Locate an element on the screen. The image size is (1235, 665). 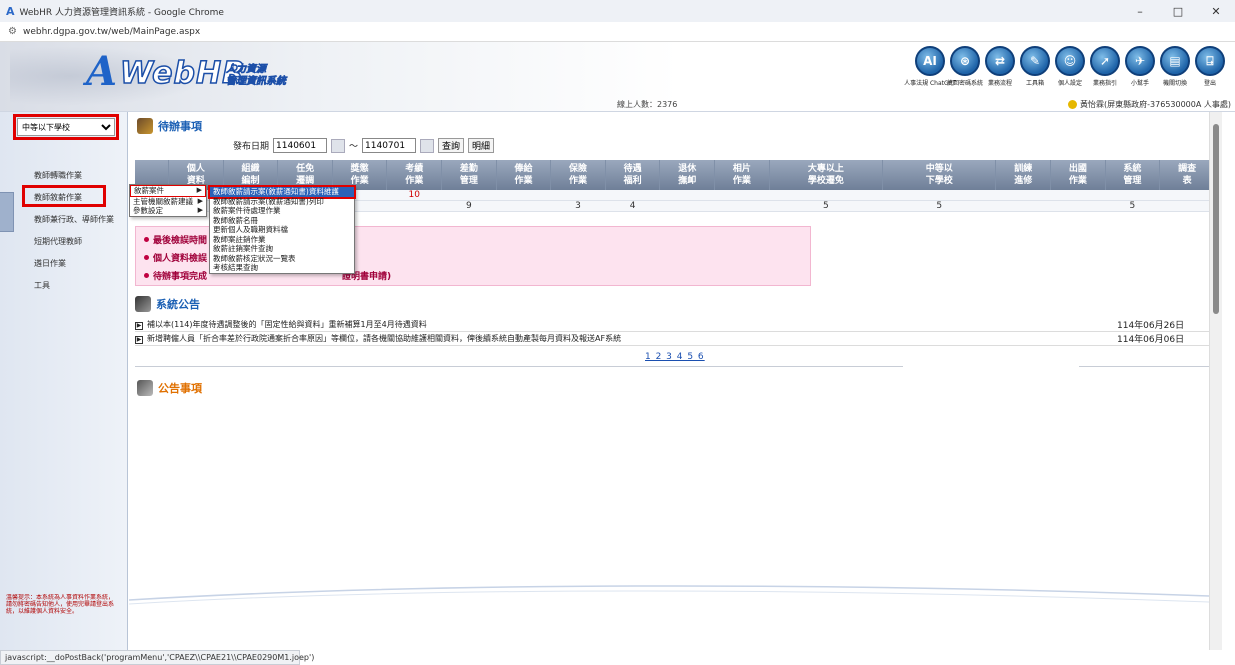
minimize-button: – is located at coordinates (1140, 11).